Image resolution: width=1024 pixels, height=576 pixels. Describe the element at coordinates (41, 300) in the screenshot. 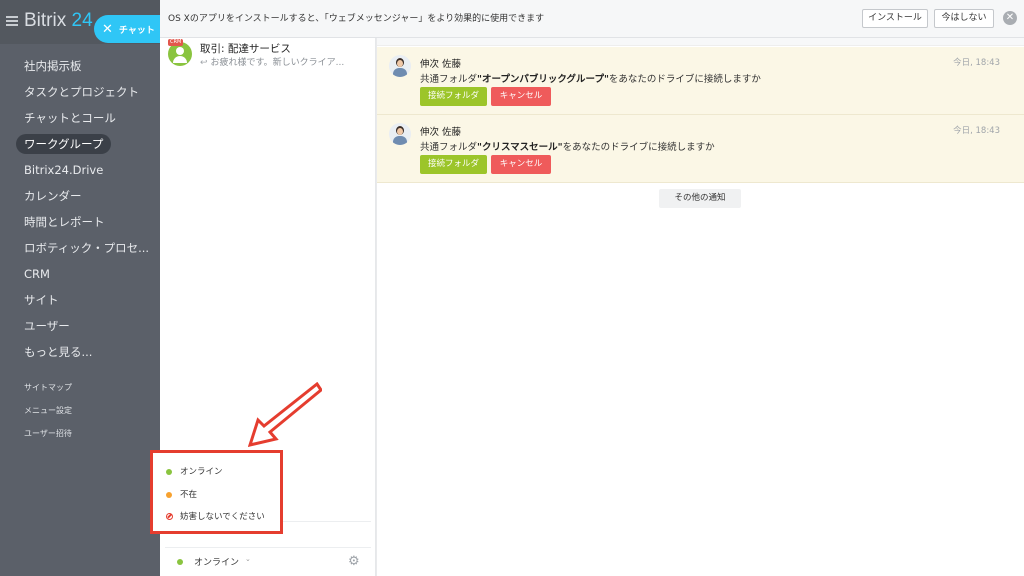

I see `sidebar-item-label: サイト` at that location.